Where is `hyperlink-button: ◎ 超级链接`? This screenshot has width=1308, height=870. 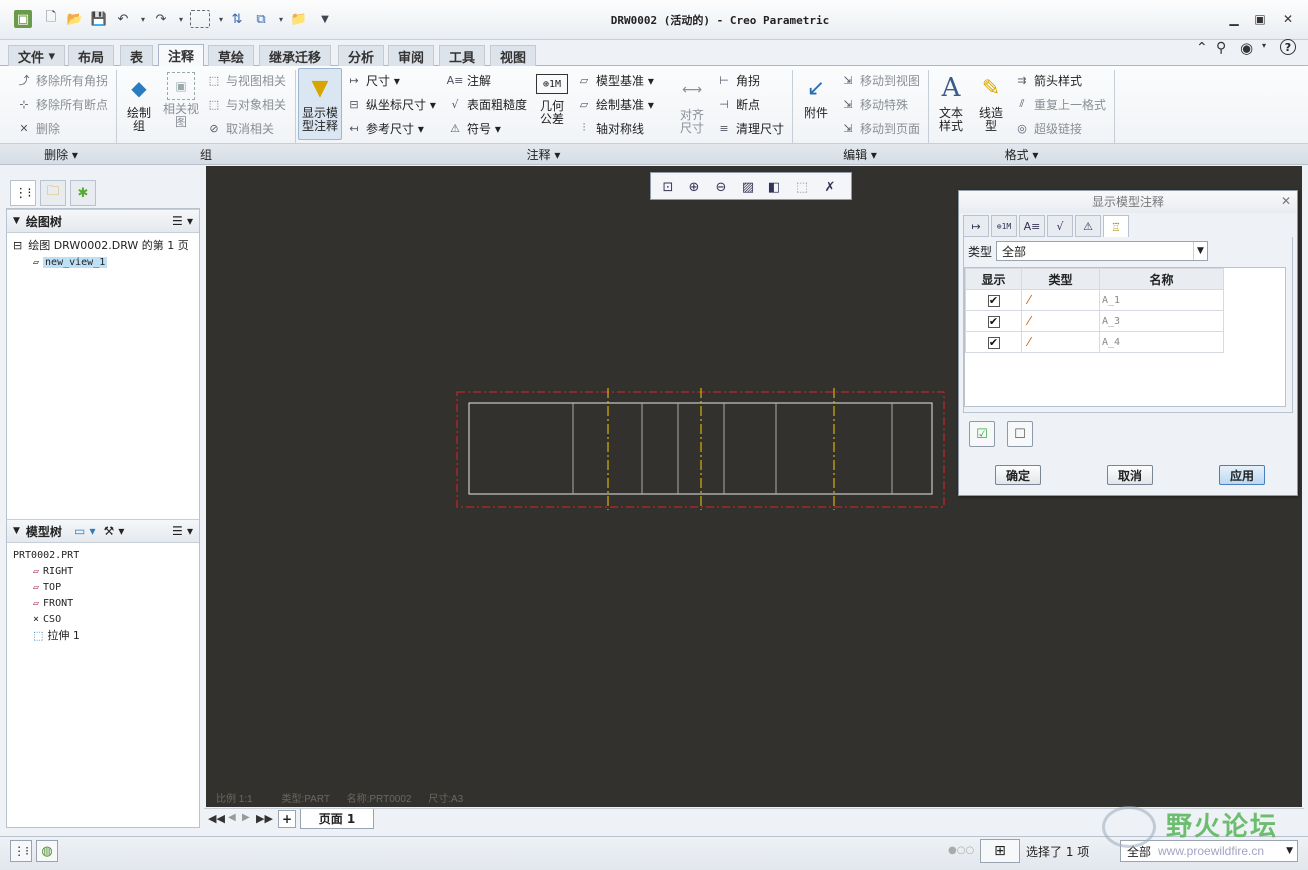 hyperlink-button: ◎ 超级链接 is located at coordinates (1048, 128).